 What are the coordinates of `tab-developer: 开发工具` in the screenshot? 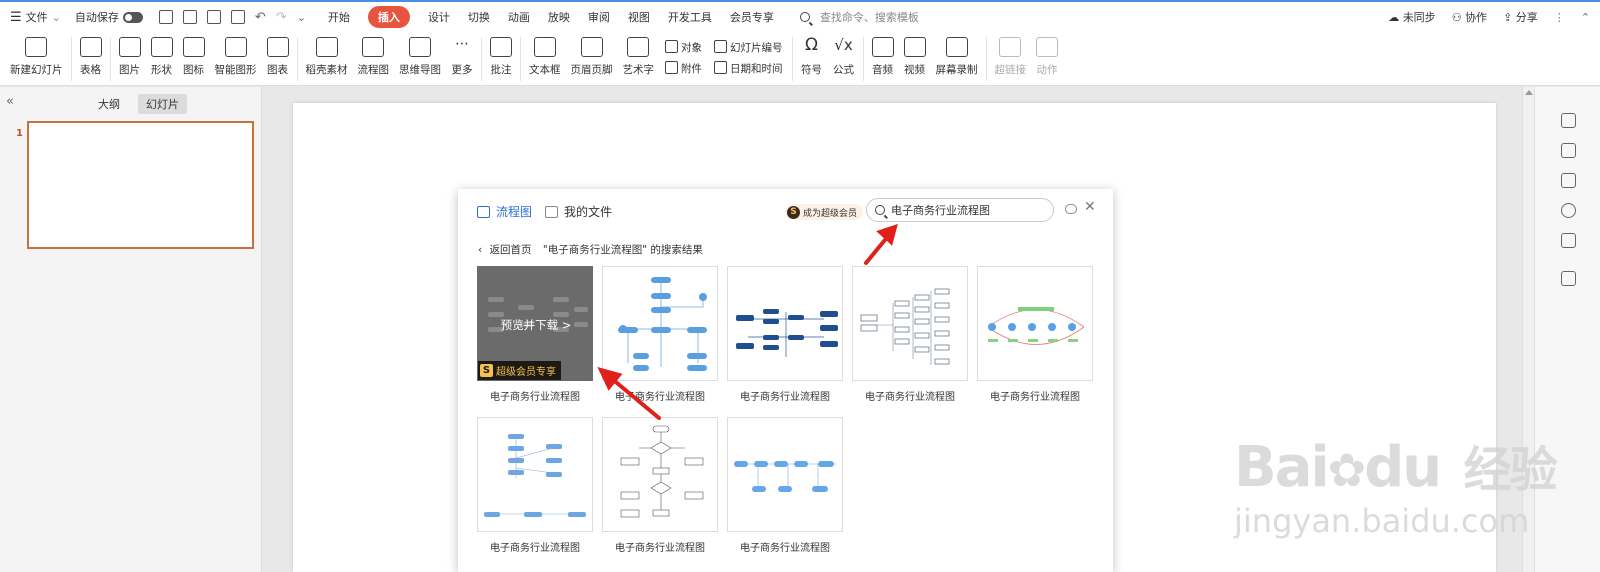 It's located at (690, 17).